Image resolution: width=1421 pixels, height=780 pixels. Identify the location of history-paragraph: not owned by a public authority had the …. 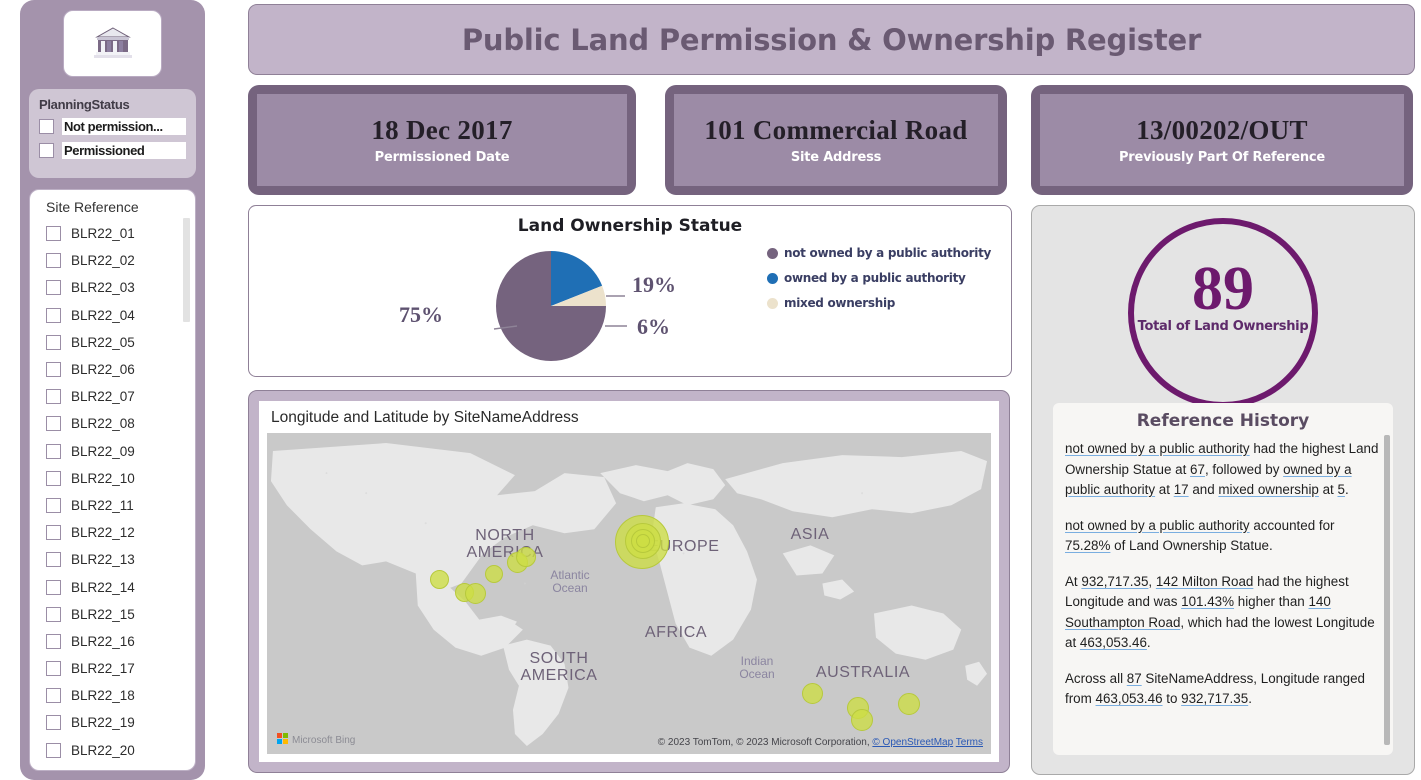
(1223, 470).